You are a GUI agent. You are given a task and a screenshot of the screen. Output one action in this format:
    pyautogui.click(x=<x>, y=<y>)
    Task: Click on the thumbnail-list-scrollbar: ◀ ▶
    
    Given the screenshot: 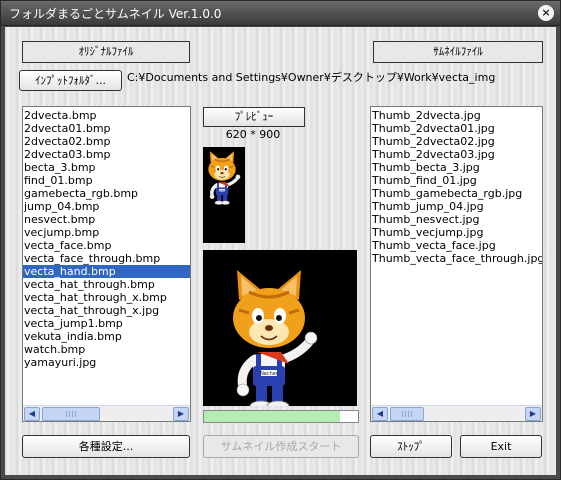 What is the action you would take?
    pyautogui.click(x=456, y=413)
    